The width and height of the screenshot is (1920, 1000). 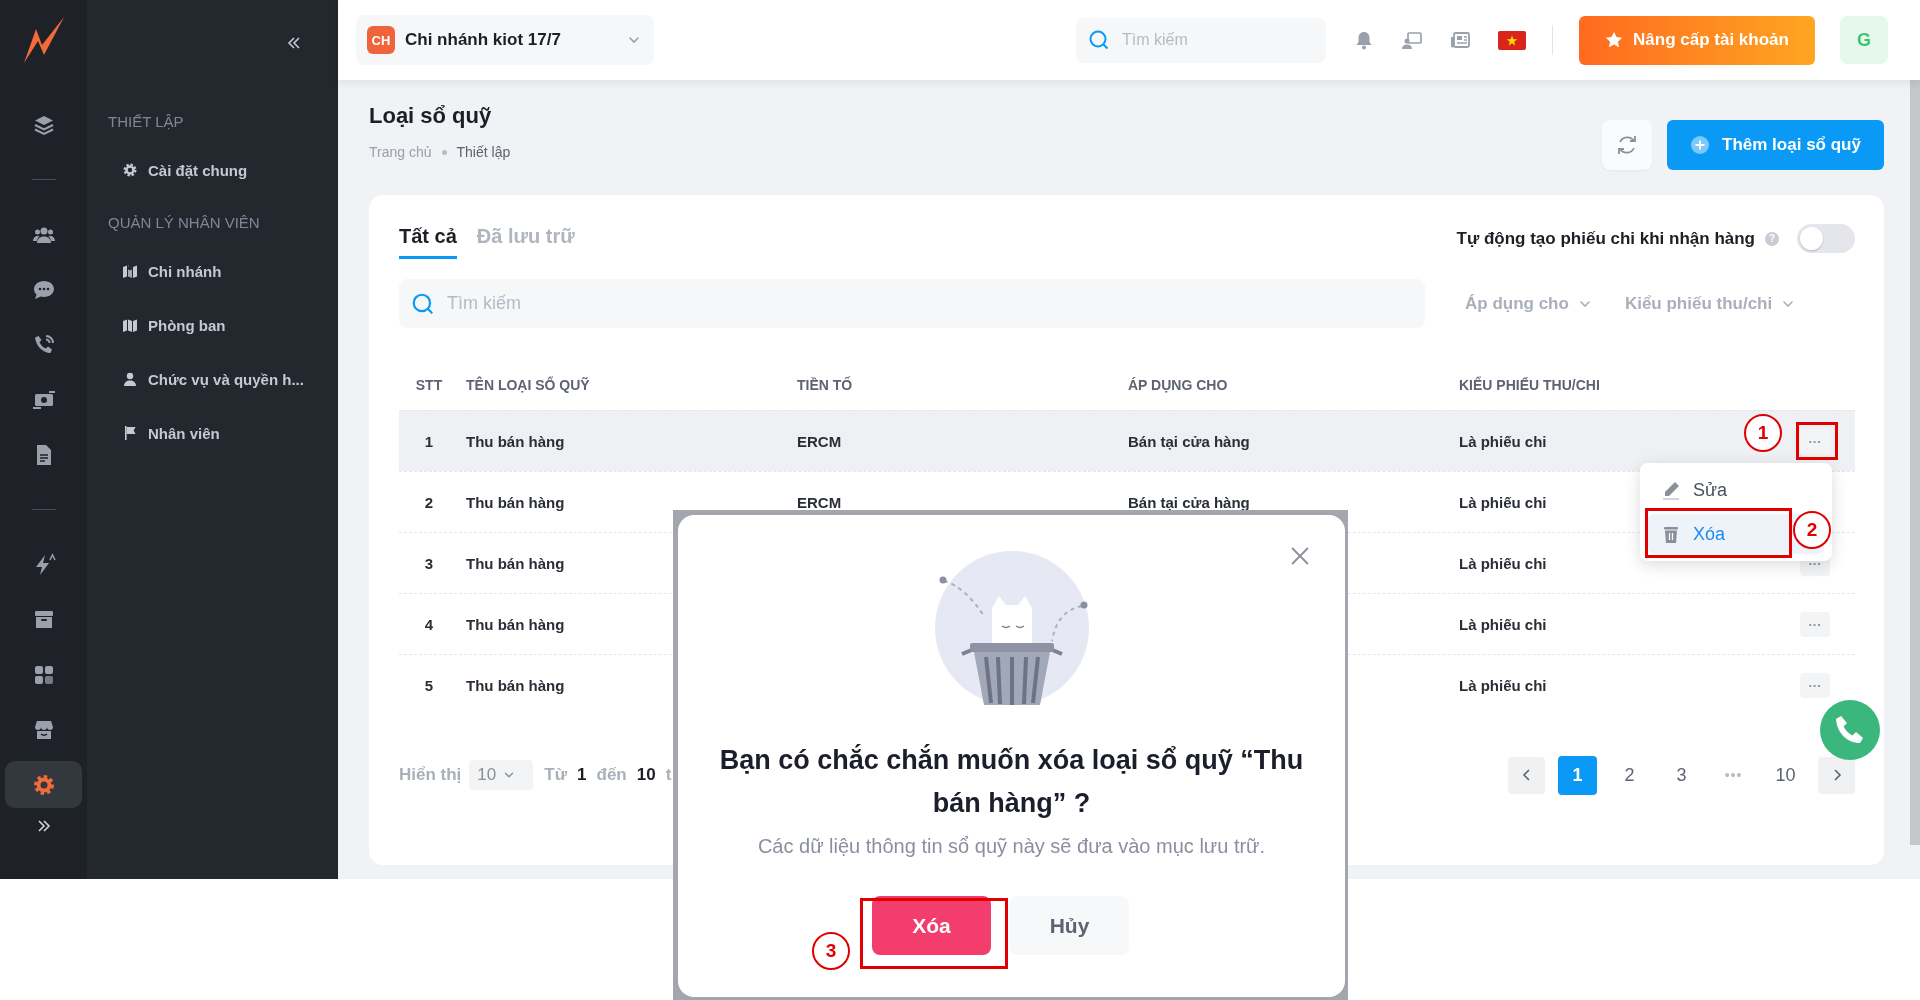 I want to click on refresh-icon, so click(x=1627, y=145).